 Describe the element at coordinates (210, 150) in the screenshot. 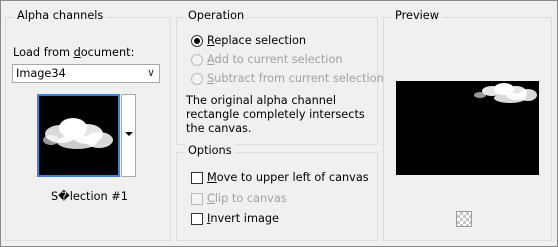

I see `options-title: Options` at that location.